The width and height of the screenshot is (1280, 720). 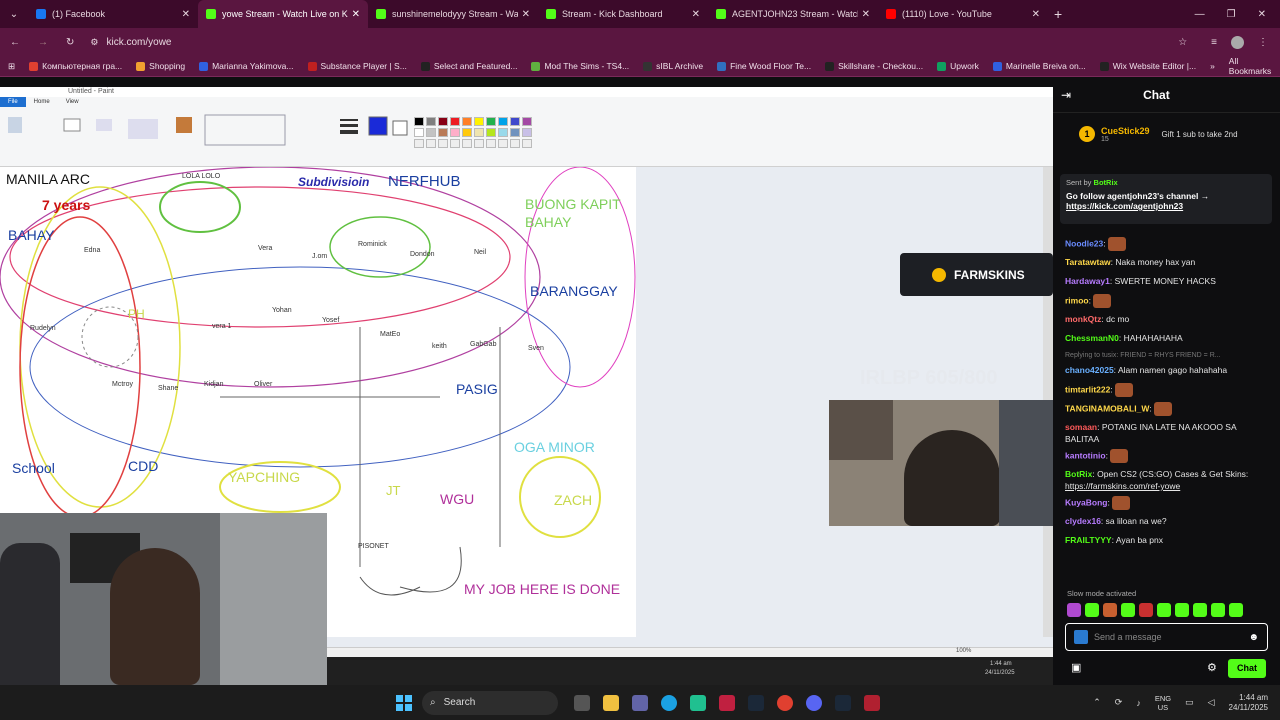 What do you see at coordinates (1166, 409) in the screenshot?
I see `chat-message: TANGINAMOBALI_W:` at bounding box center [1166, 409].